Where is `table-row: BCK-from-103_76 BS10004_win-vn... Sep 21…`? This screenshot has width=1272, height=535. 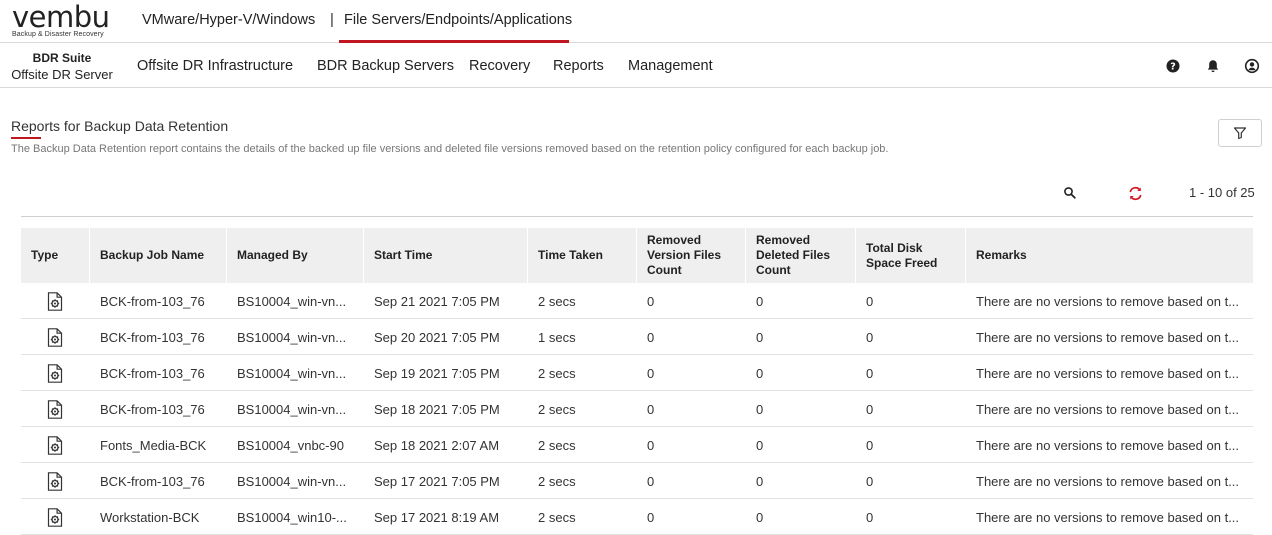 table-row: BCK-from-103_76 BS10004_win-vn... Sep 21… is located at coordinates (637, 301).